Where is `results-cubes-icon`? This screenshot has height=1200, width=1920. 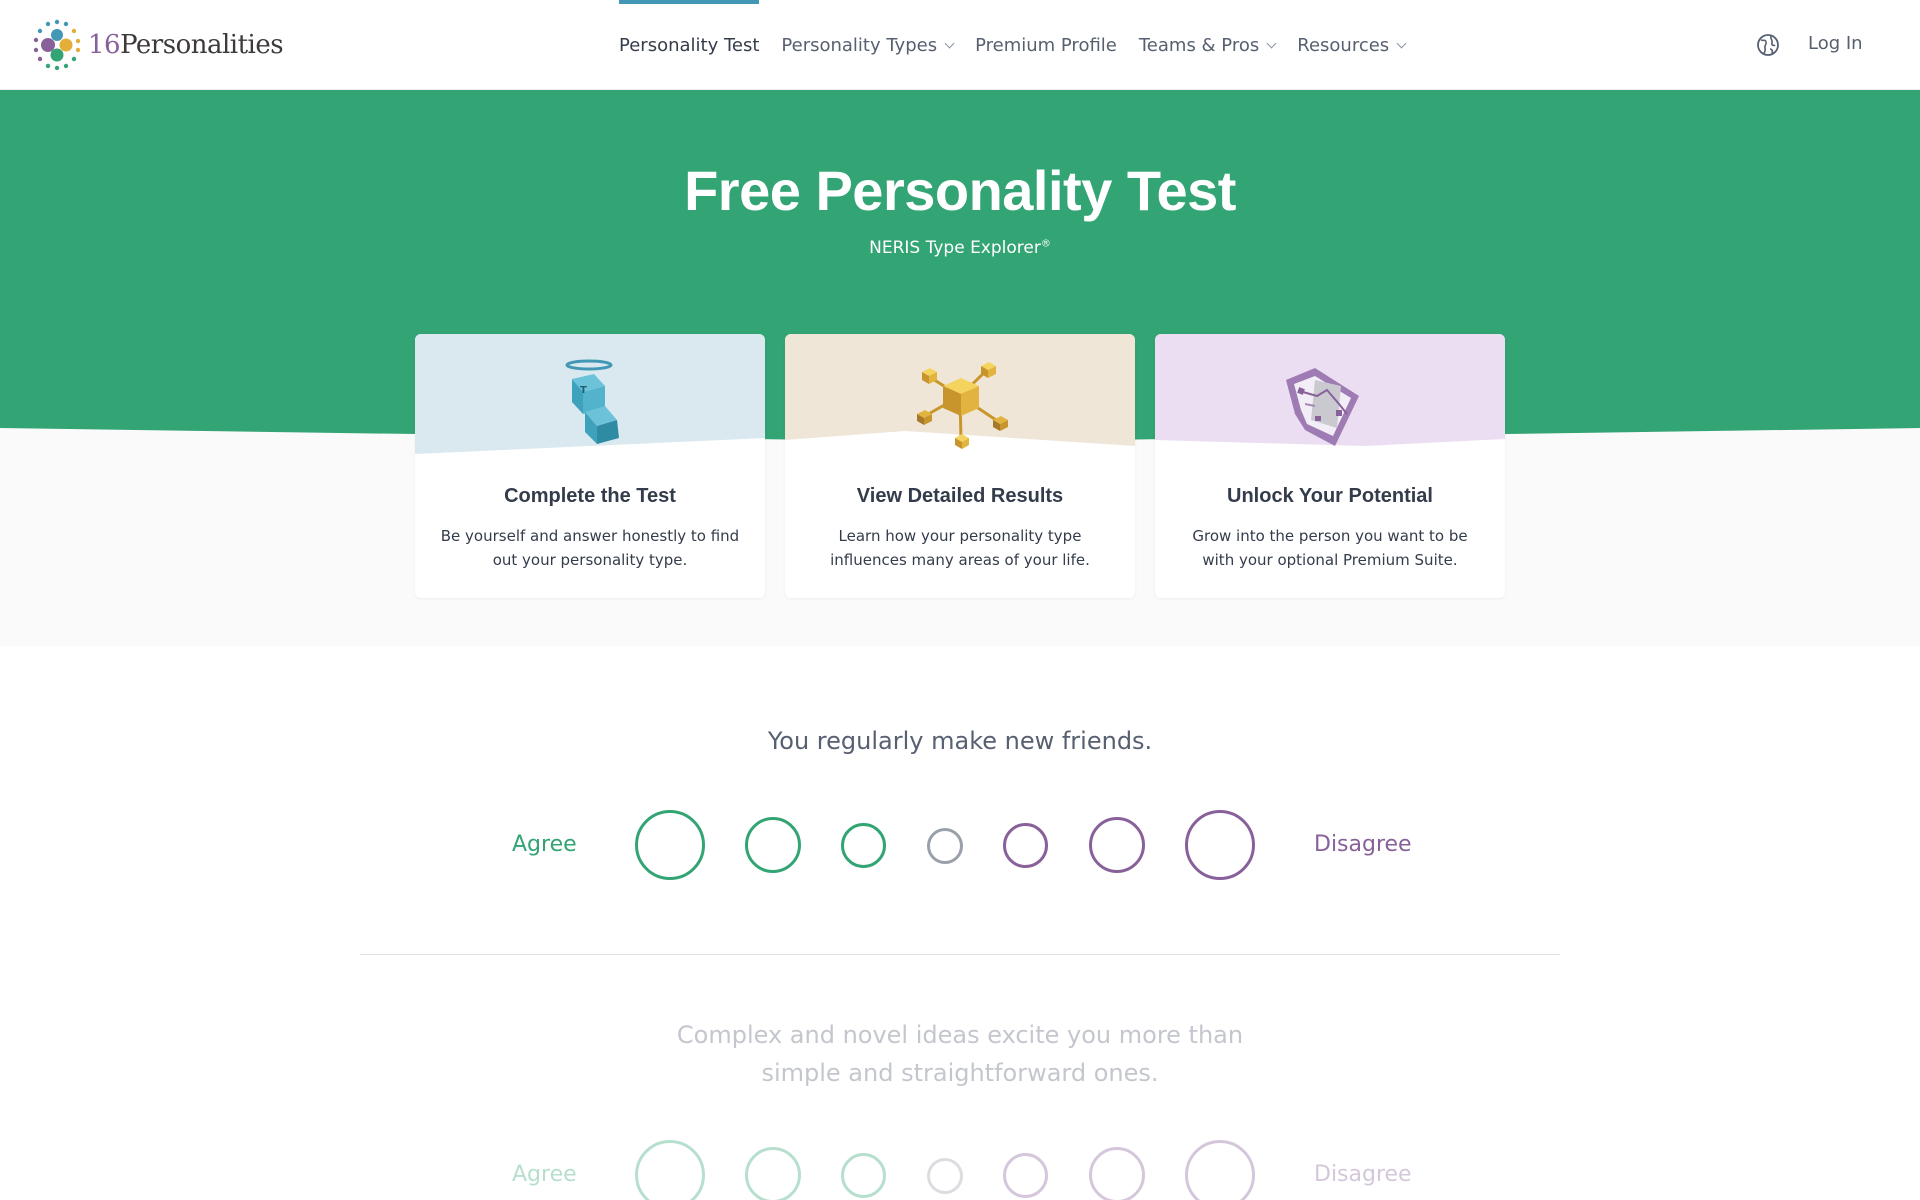 results-cubes-icon is located at coordinates (960, 394).